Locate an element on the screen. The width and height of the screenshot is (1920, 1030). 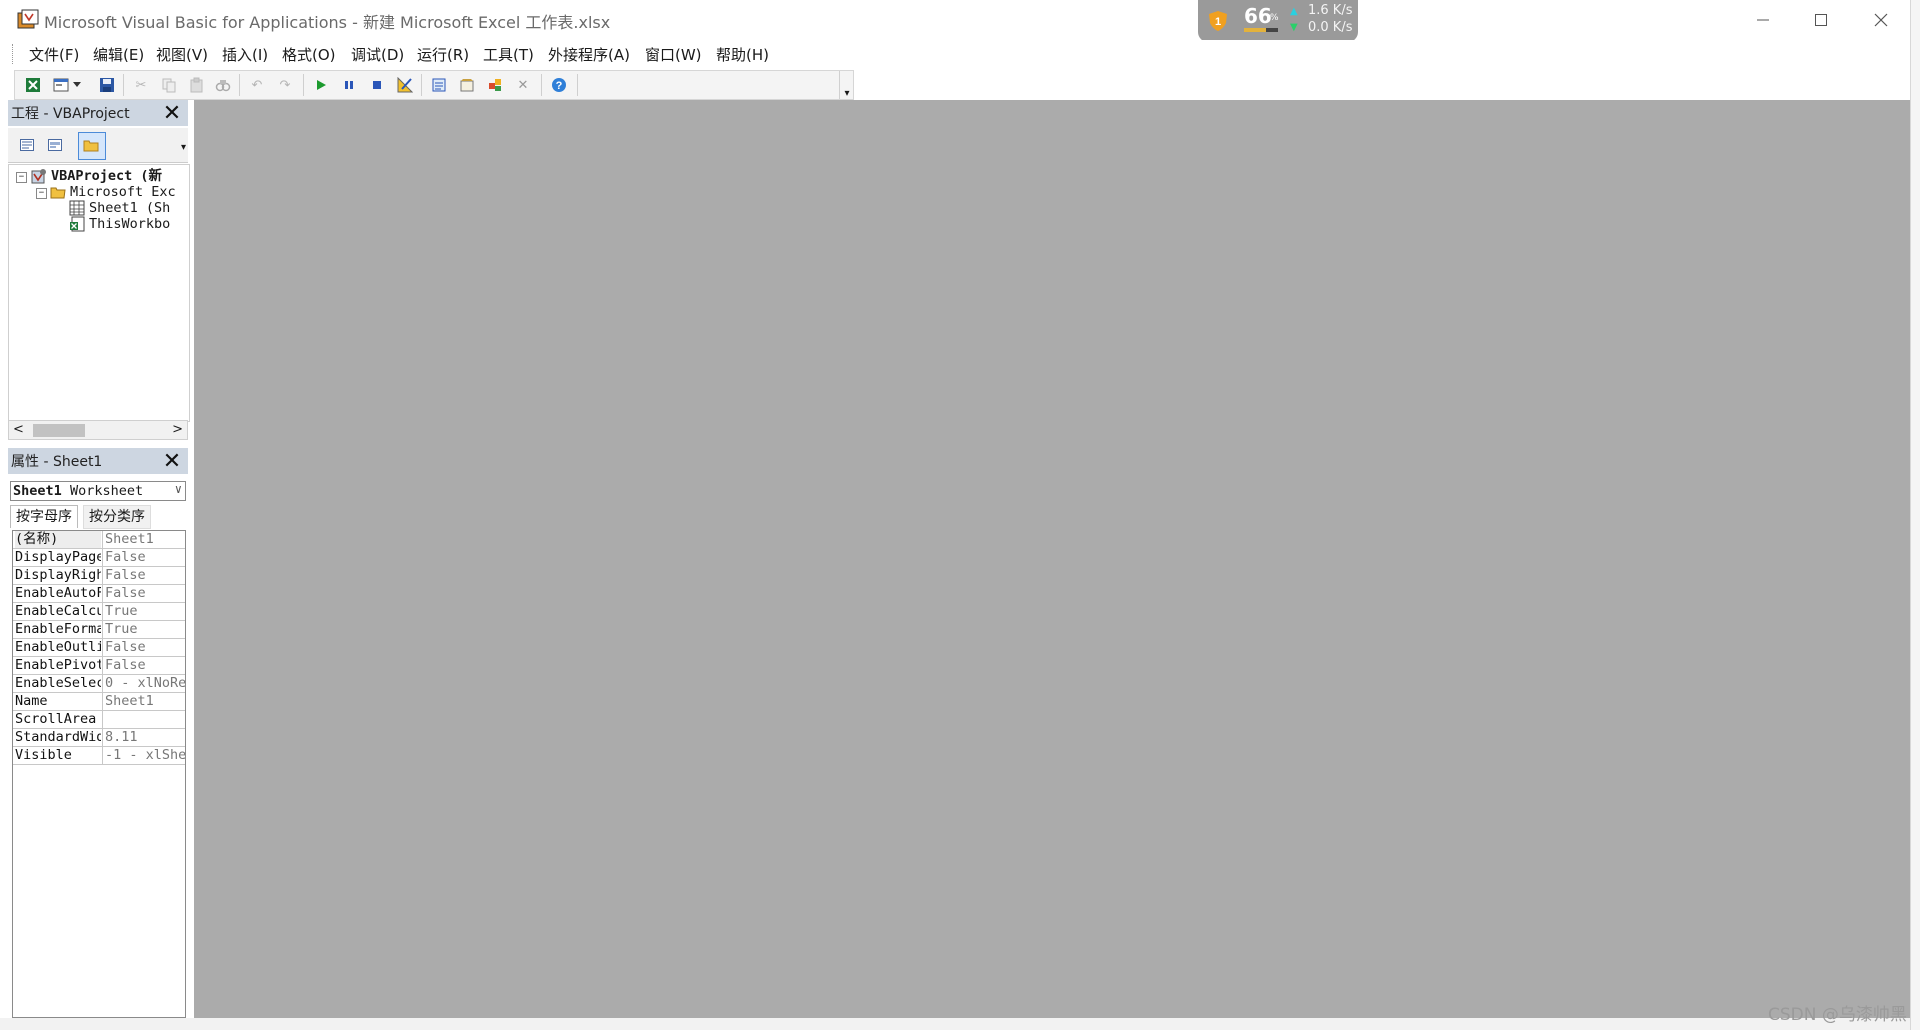
property-name: (名称) is located at coordinates (58, 539).